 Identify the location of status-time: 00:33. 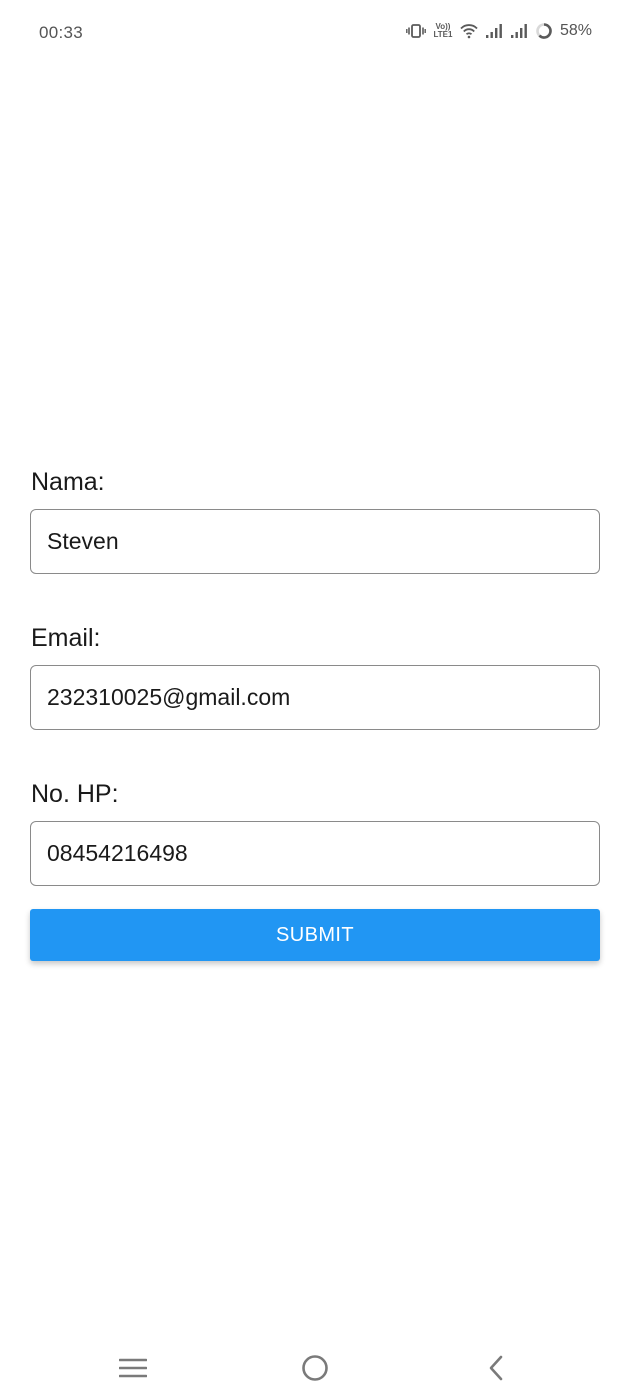
(61, 32).